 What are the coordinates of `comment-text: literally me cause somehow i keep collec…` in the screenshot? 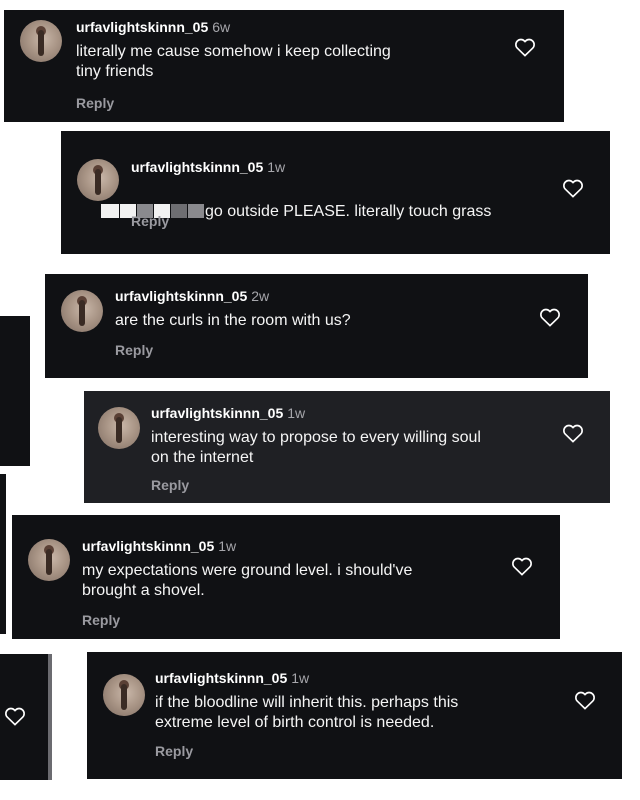 It's located at (233, 61).